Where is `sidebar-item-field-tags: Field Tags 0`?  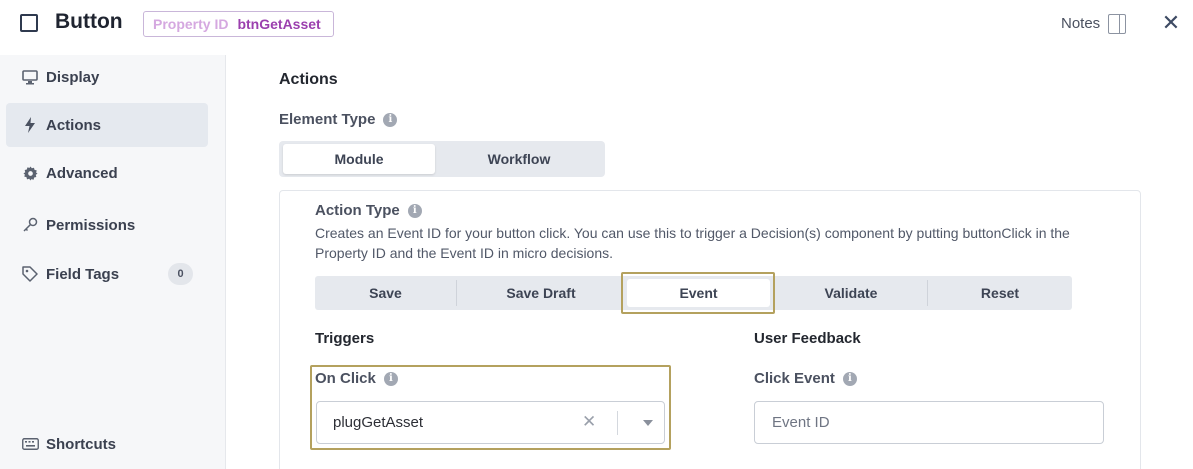 sidebar-item-field-tags: Field Tags 0 is located at coordinates (107, 274).